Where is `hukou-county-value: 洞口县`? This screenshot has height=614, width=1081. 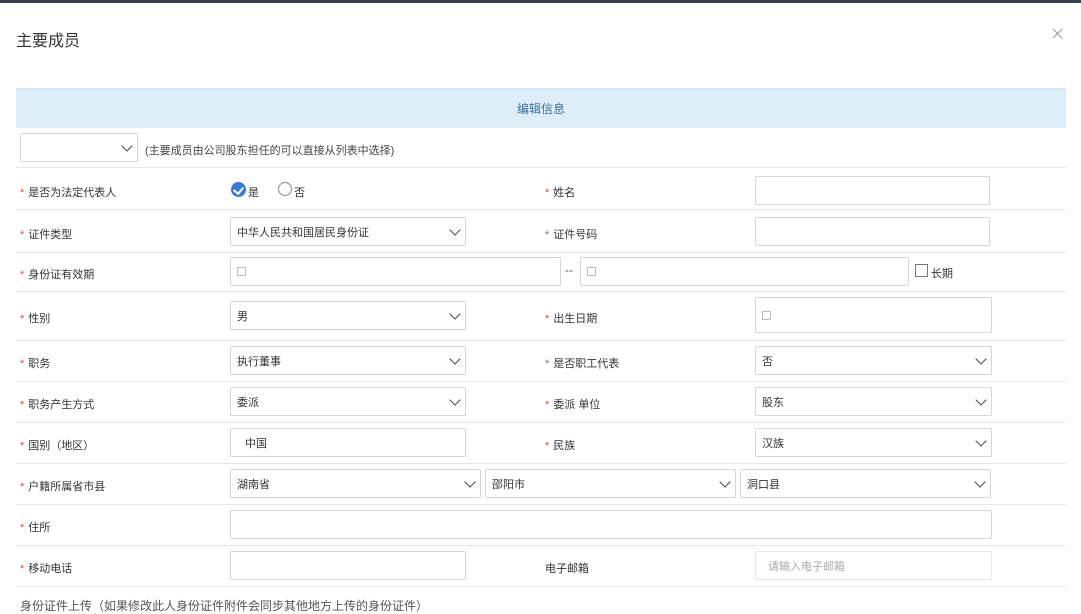 hukou-county-value: 洞口县 is located at coordinates (763, 484).